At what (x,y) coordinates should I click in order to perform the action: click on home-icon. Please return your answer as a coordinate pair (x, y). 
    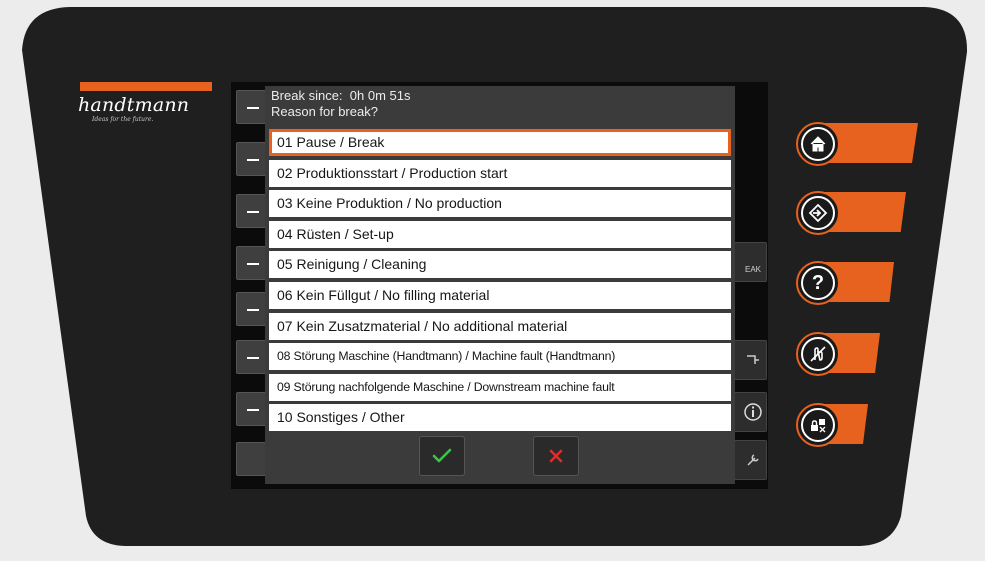
    Looking at the image, I should click on (818, 144).